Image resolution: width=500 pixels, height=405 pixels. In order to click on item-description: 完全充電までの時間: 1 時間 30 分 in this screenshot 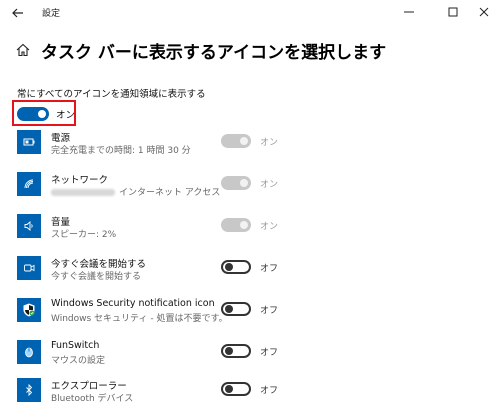, I will do `click(121, 151)`.